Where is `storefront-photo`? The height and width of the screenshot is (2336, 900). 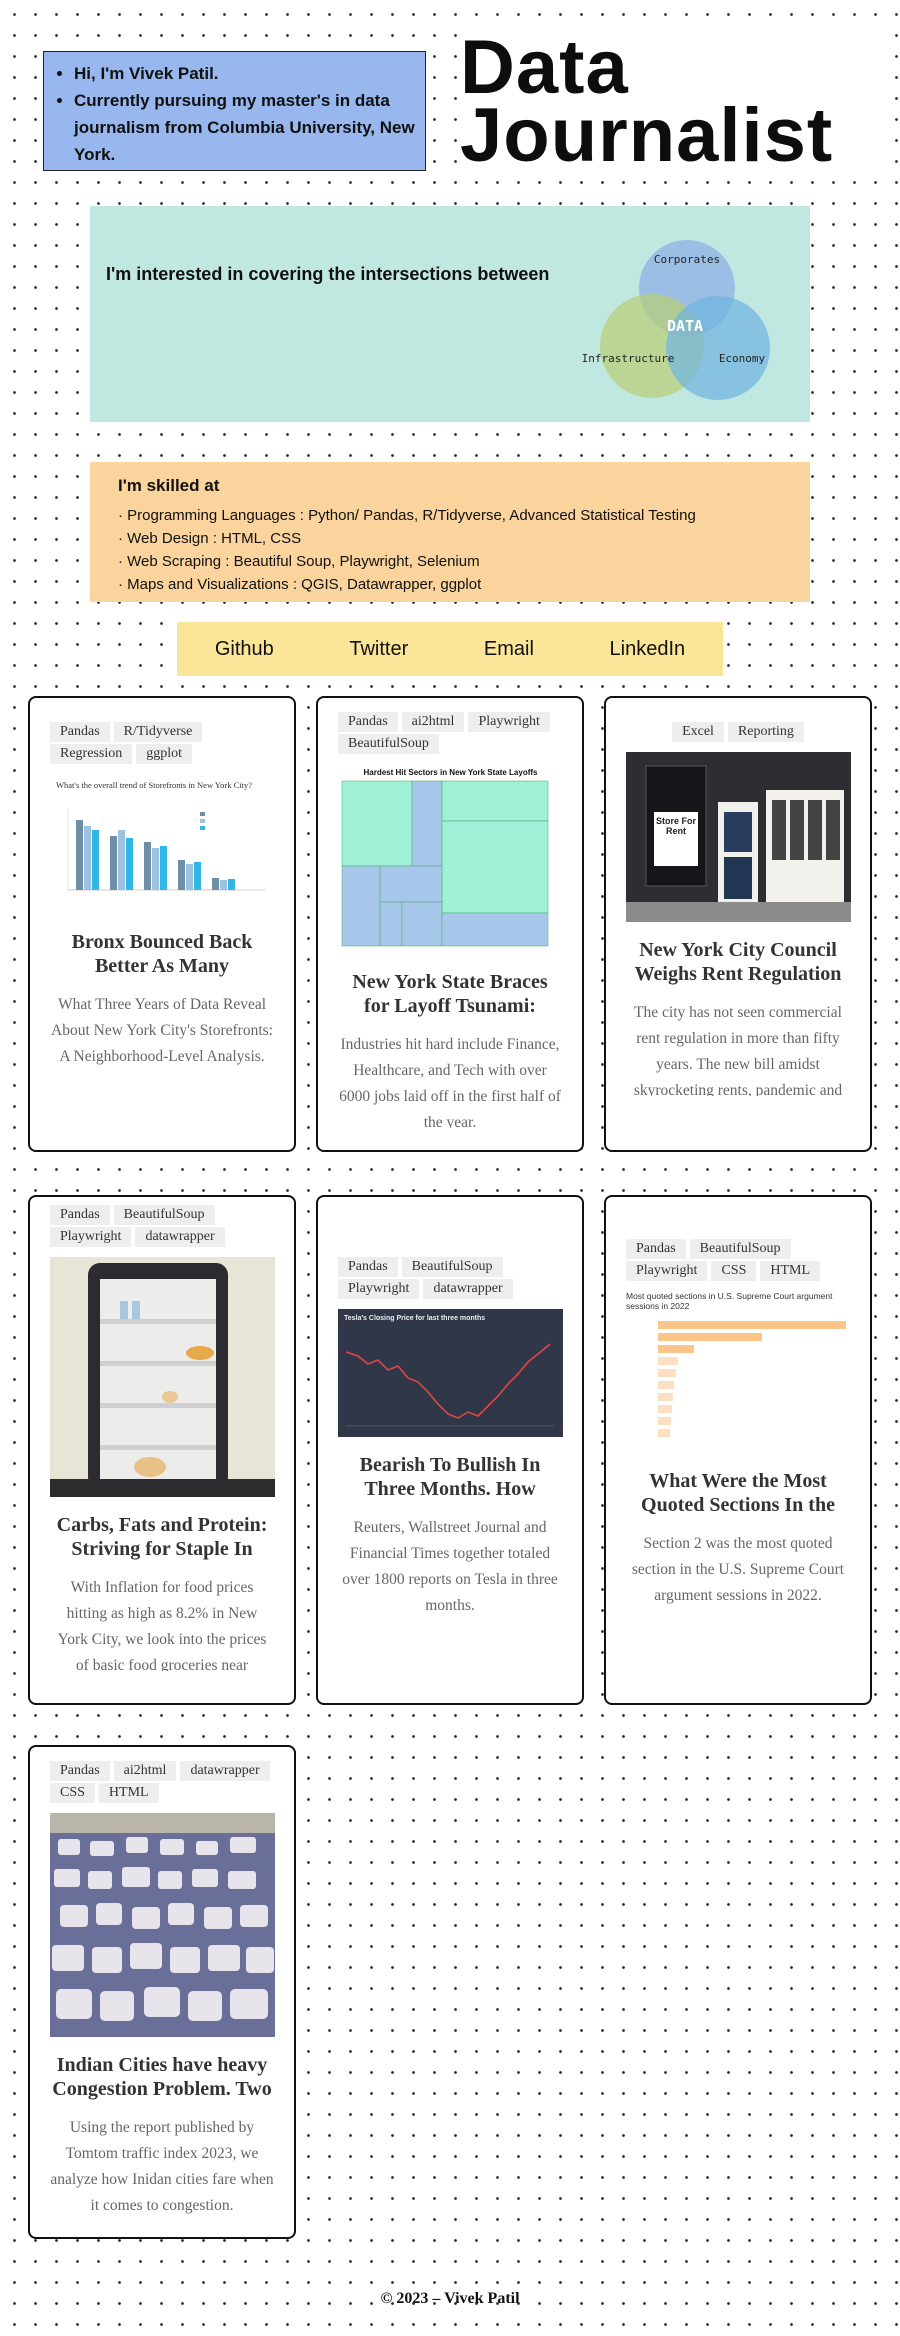
storefront-photo is located at coordinates (738, 837).